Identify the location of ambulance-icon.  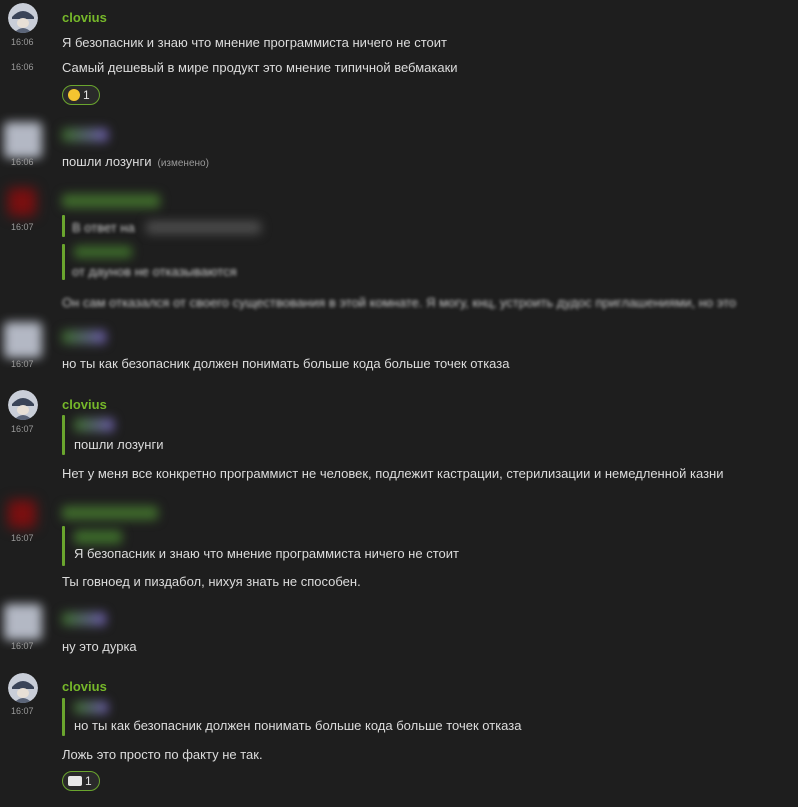
(75, 781).